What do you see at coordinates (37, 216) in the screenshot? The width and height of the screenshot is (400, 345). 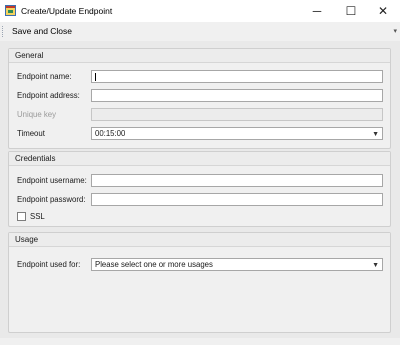 I see `ssl-label: SSL` at bounding box center [37, 216].